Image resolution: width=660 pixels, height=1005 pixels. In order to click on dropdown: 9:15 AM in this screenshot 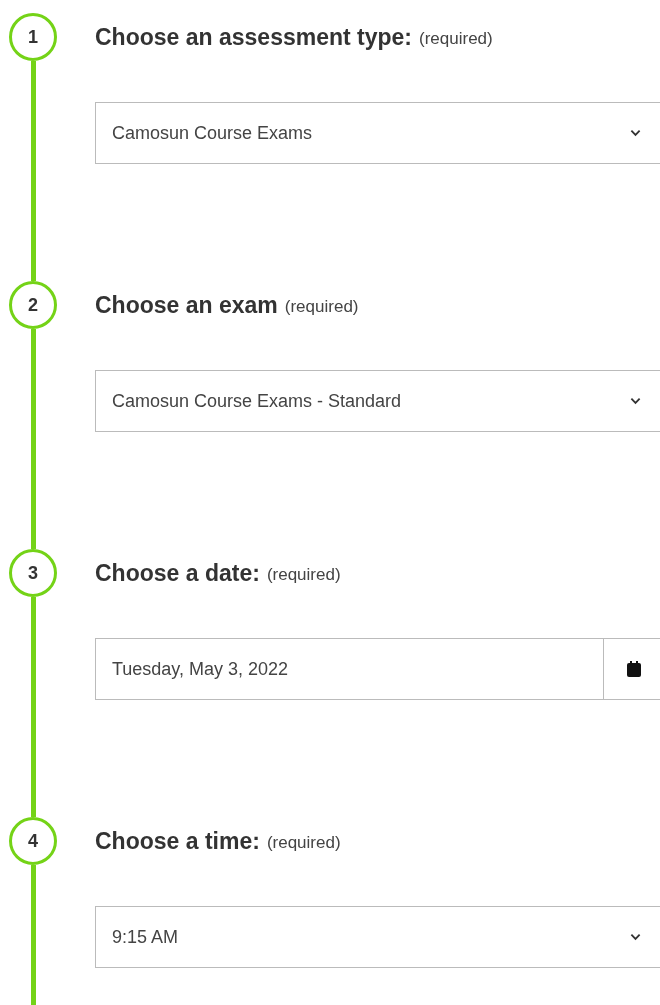, I will do `click(377, 937)`.